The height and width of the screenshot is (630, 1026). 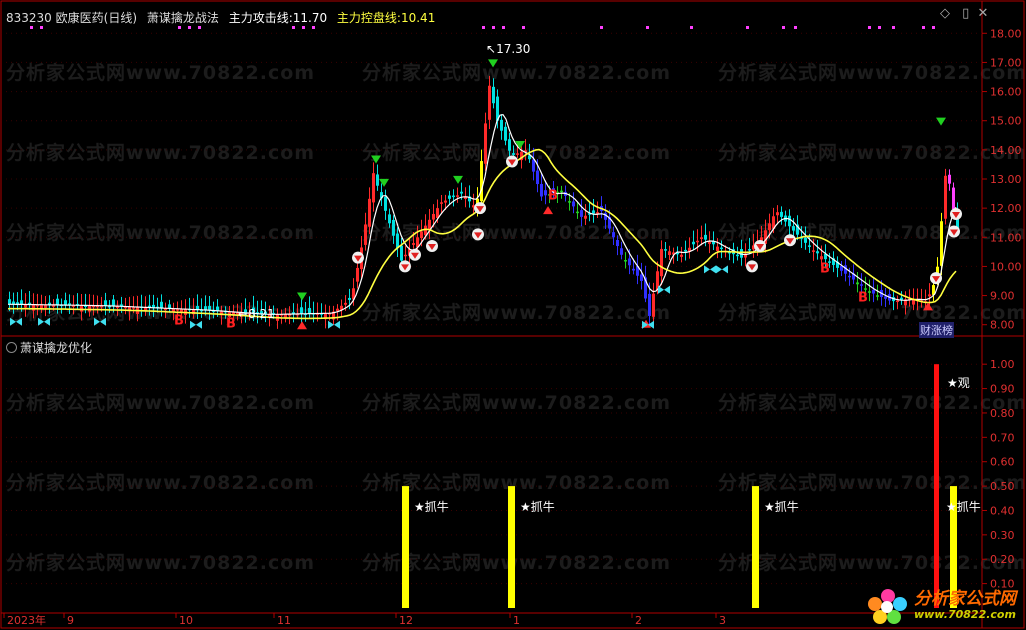 What do you see at coordinates (1002, 486) in the screenshot?
I see `y-tick-label-lower: 0.50` at bounding box center [1002, 486].